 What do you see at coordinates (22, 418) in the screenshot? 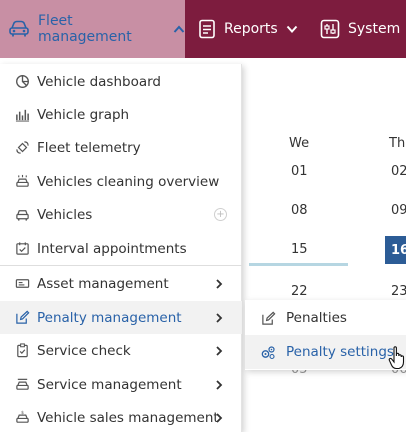
I see `car-sales-icon: $` at bounding box center [22, 418].